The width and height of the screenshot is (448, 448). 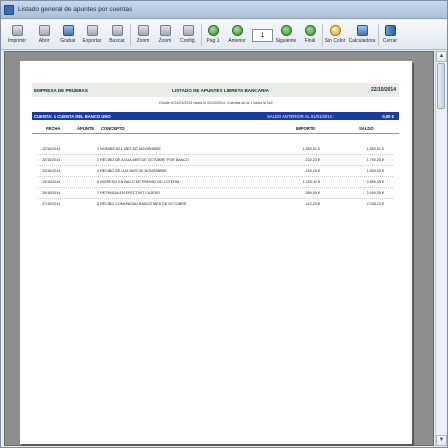 I want to click on zoom-in-button: Zoom, so click(x=143, y=35).